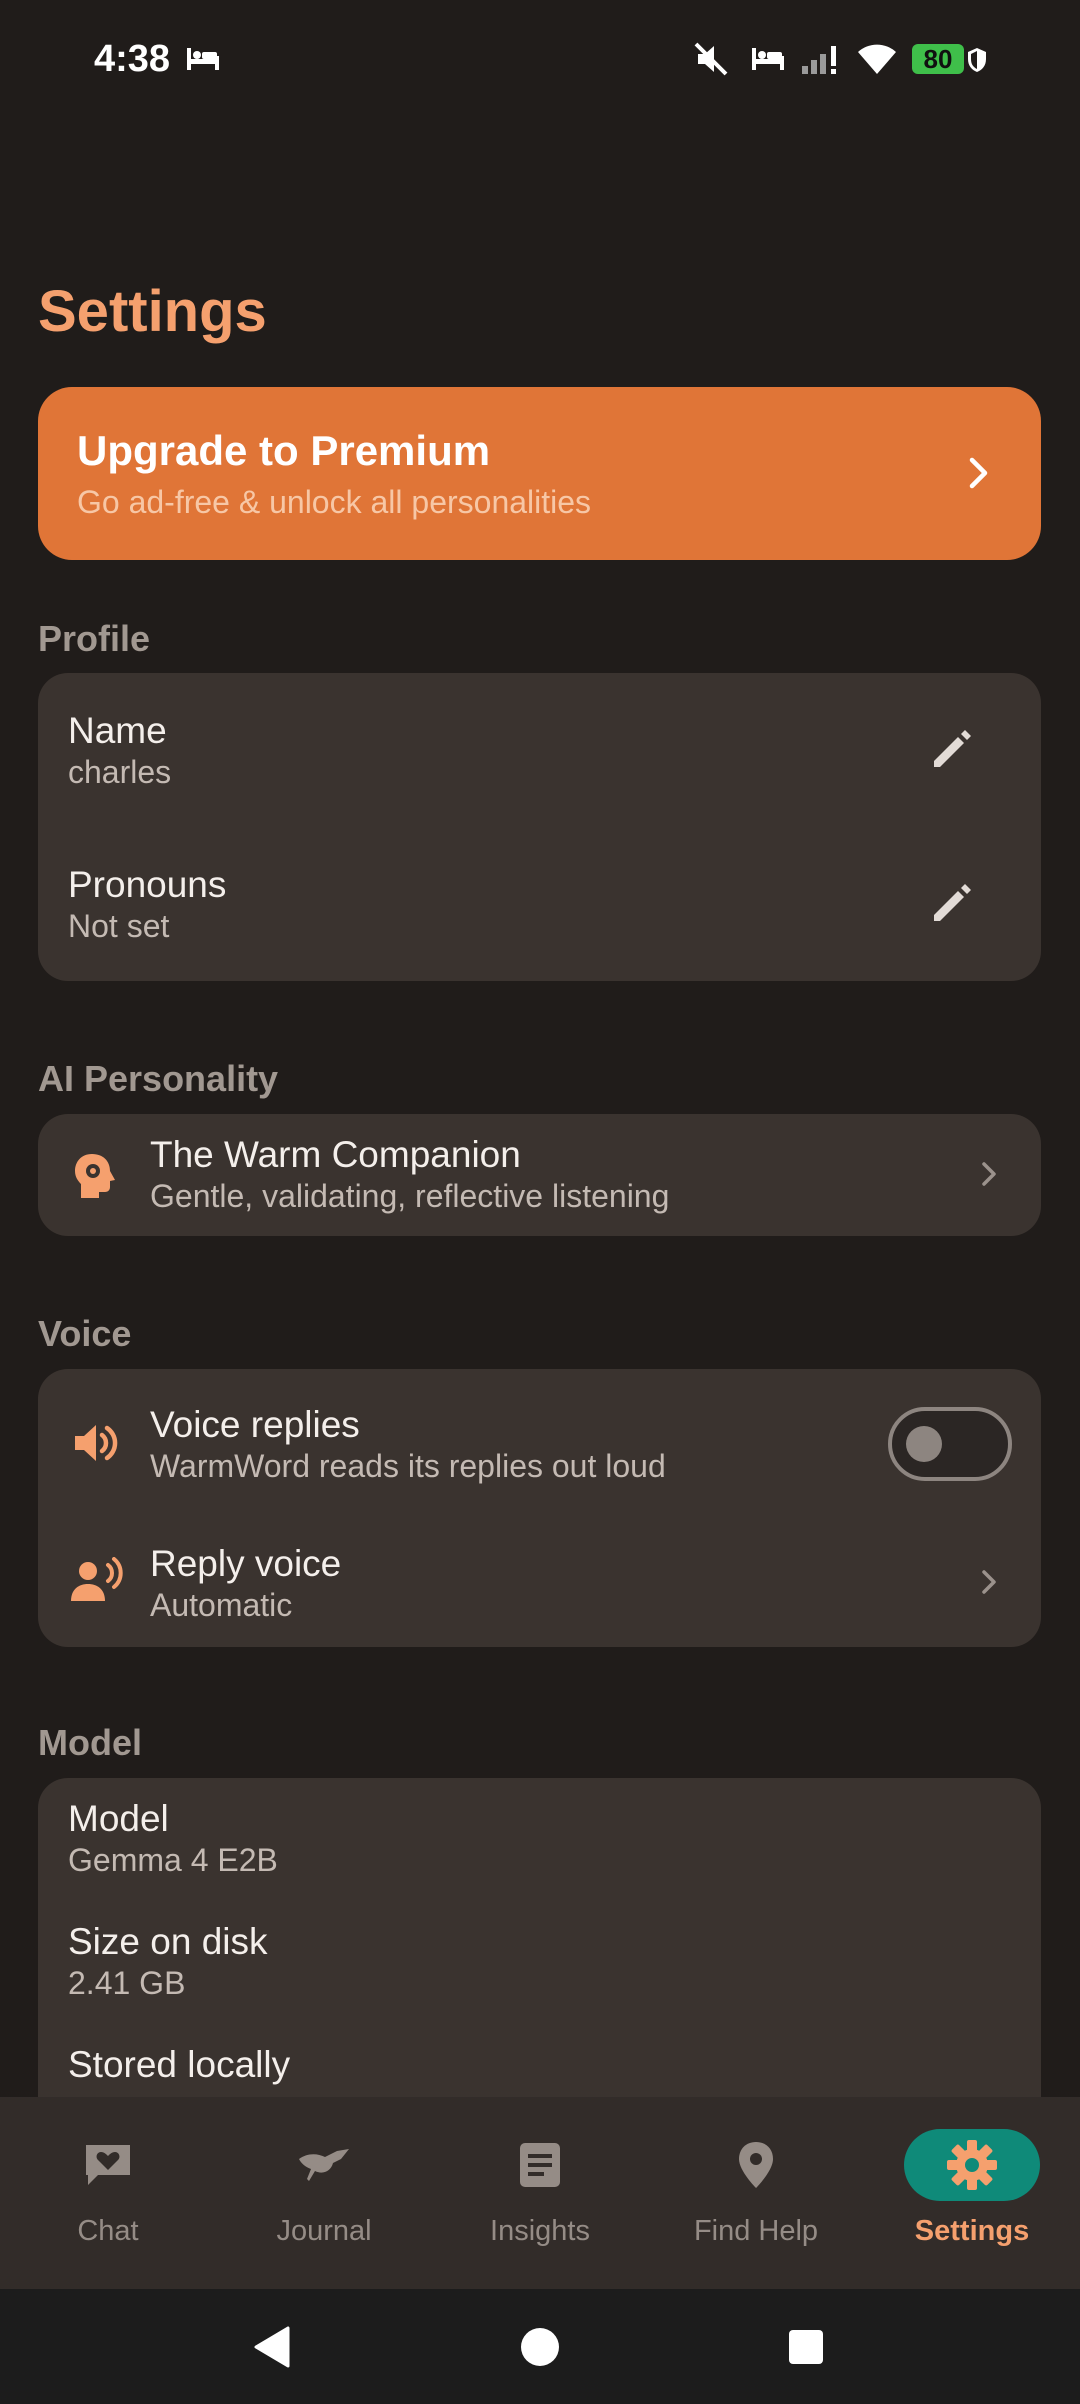 The height and width of the screenshot is (2404, 1080). I want to click on gear-icon, so click(972, 2165).